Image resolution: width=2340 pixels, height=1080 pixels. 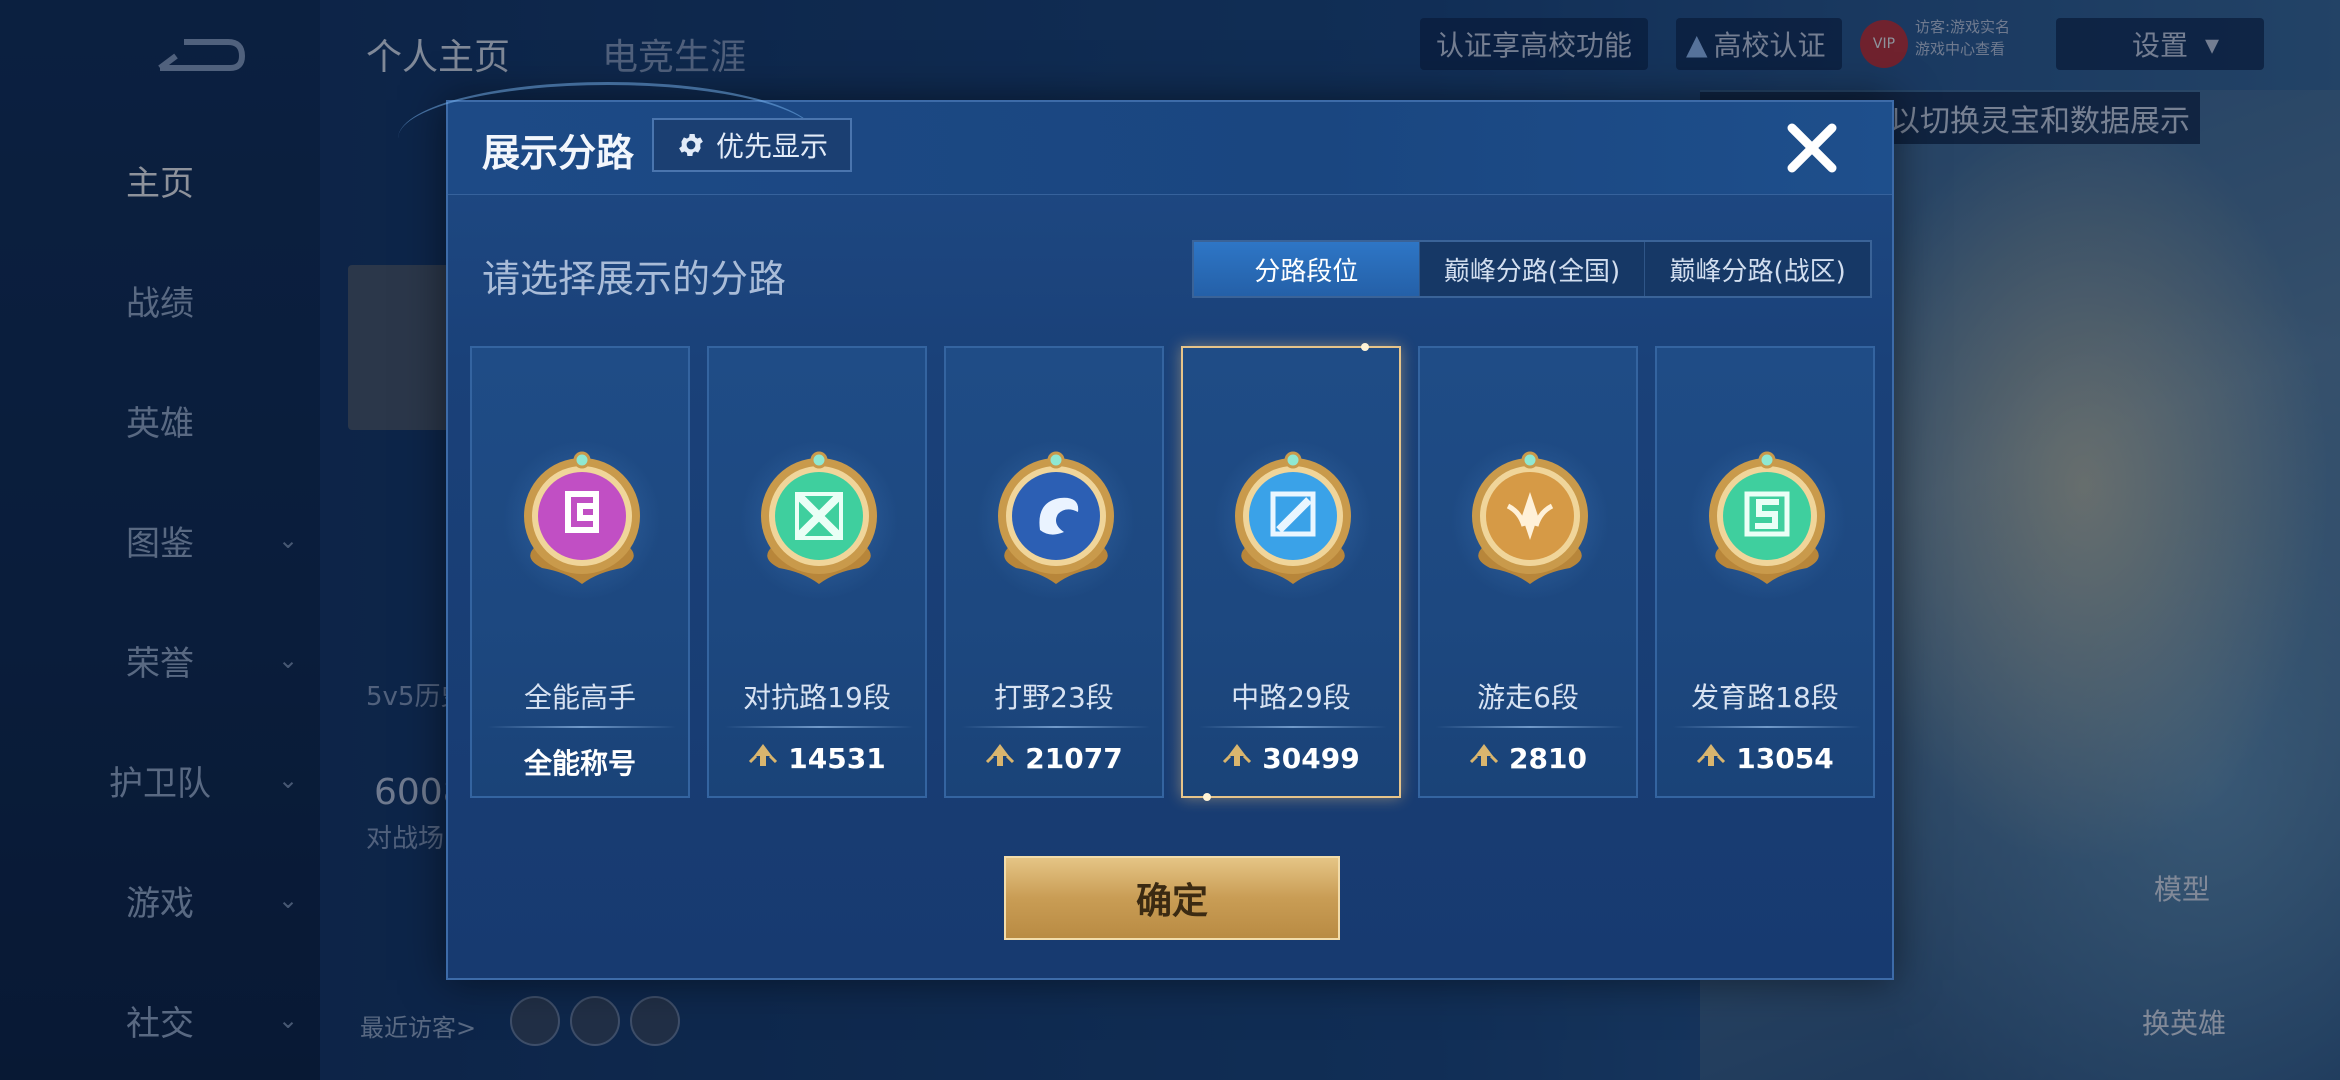 What do you see at coordinates (817, 697) in the screenshot?
I see `lane-name: 对抗路19段` at bounding box center [817, 697].